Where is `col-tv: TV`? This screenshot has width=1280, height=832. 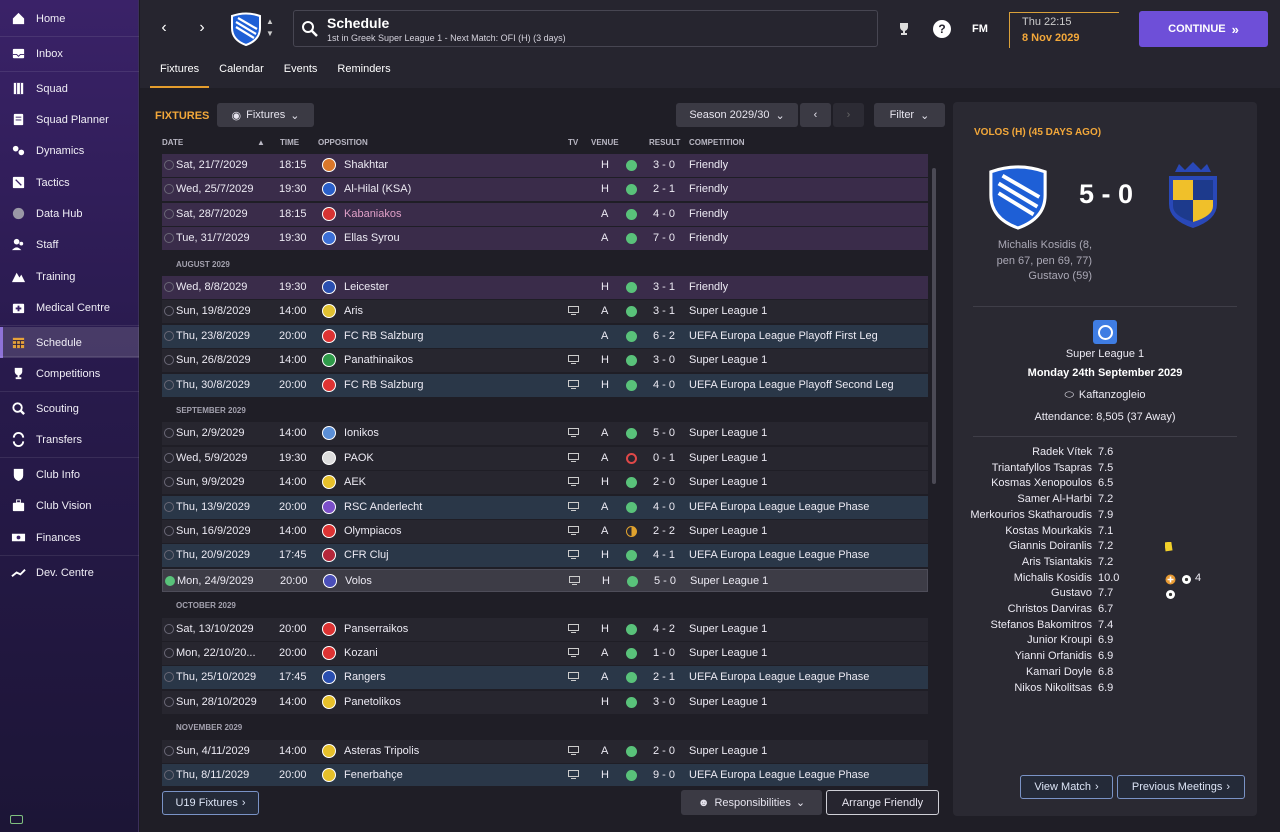
col-tv: TV is located at coordinates (573, 142).